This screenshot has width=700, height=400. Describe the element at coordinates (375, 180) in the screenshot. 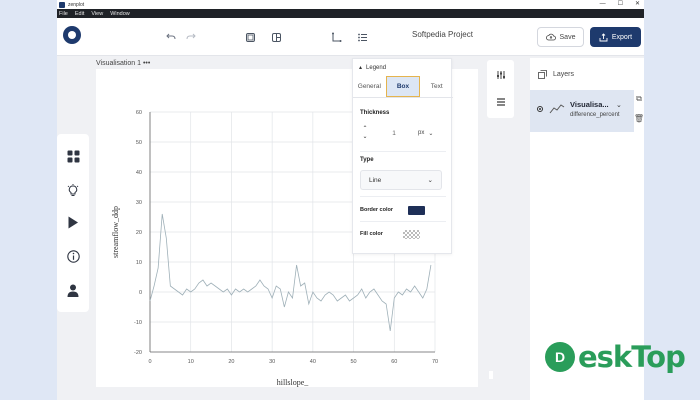

I see `type-value: Line` at that location.